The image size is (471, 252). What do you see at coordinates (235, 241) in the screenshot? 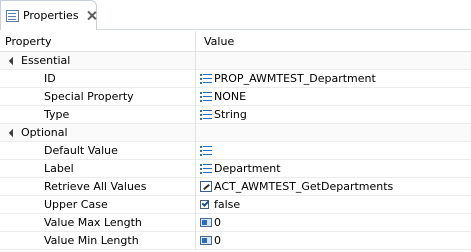
I see `property-row: Value Min Length 0` at bounding box center [235, 241].